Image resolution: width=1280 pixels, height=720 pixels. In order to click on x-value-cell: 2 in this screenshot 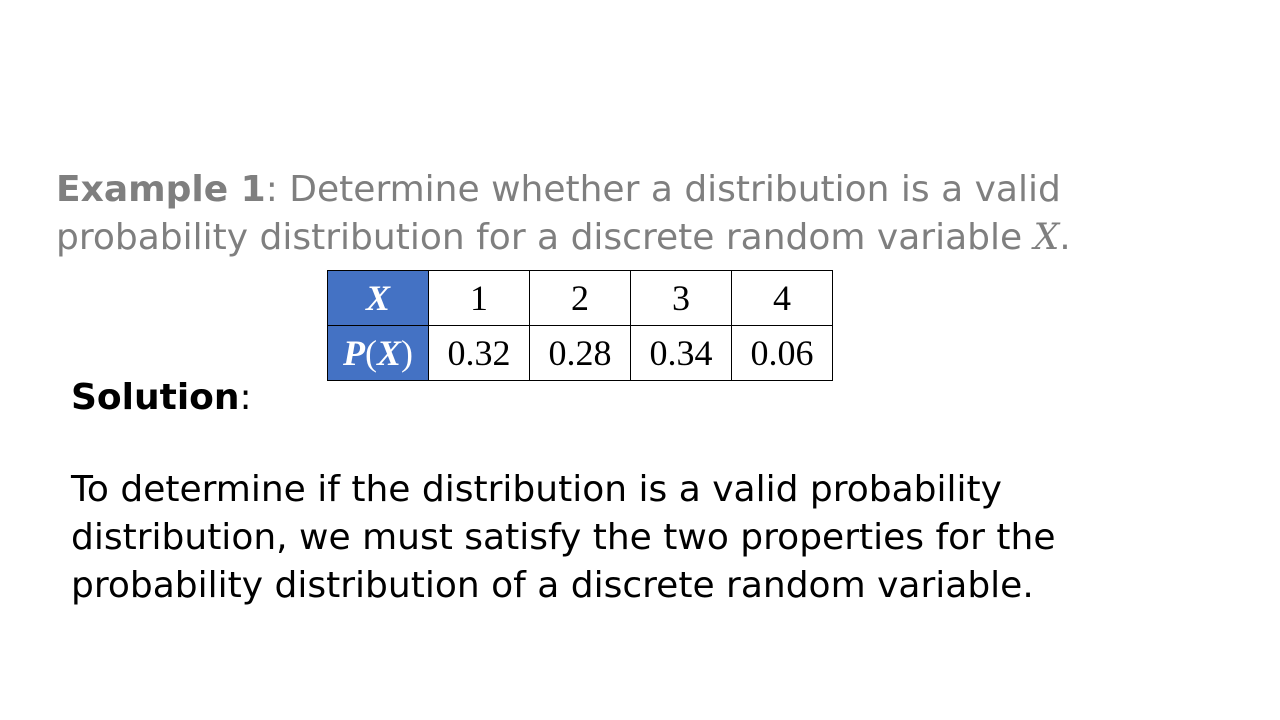, I will do `click(580, 298)`.